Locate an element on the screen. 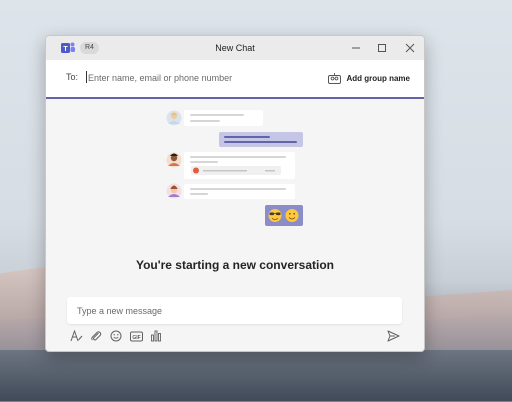 Image resolution: width=512 pixels, height=402 pixels. composer-toolbar: GIF is located at coordinates (116, 336).